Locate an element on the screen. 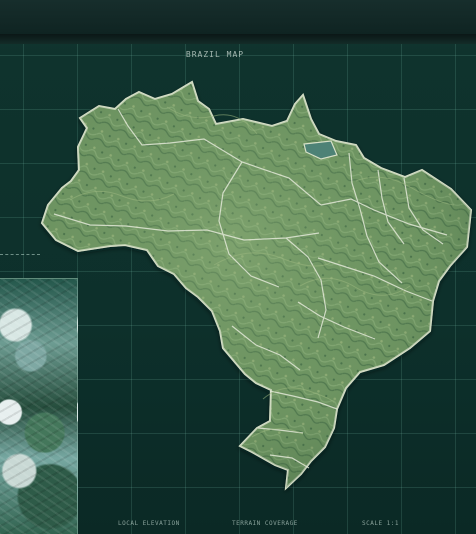  footer-center-label: TERRAIN COVERAGE is located at coordinates (265, 523).